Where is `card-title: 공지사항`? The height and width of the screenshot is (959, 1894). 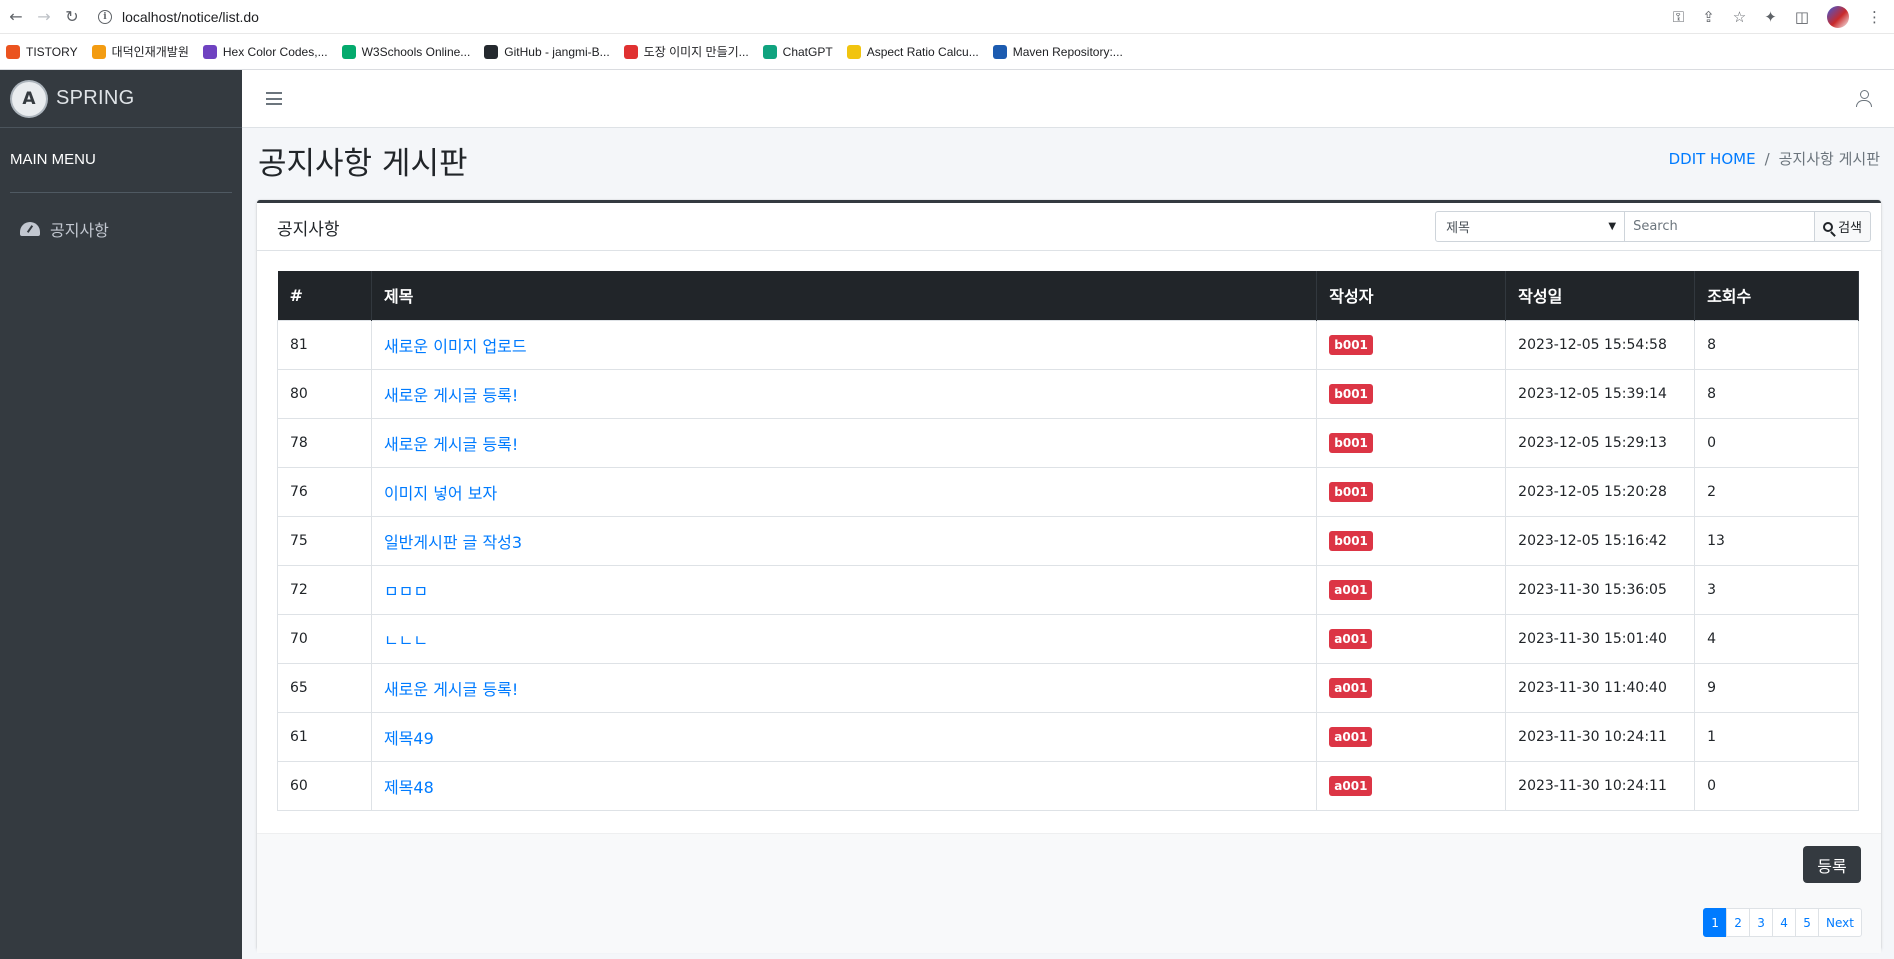
card-title: 공지사항 is located at coordinates (308, 230).